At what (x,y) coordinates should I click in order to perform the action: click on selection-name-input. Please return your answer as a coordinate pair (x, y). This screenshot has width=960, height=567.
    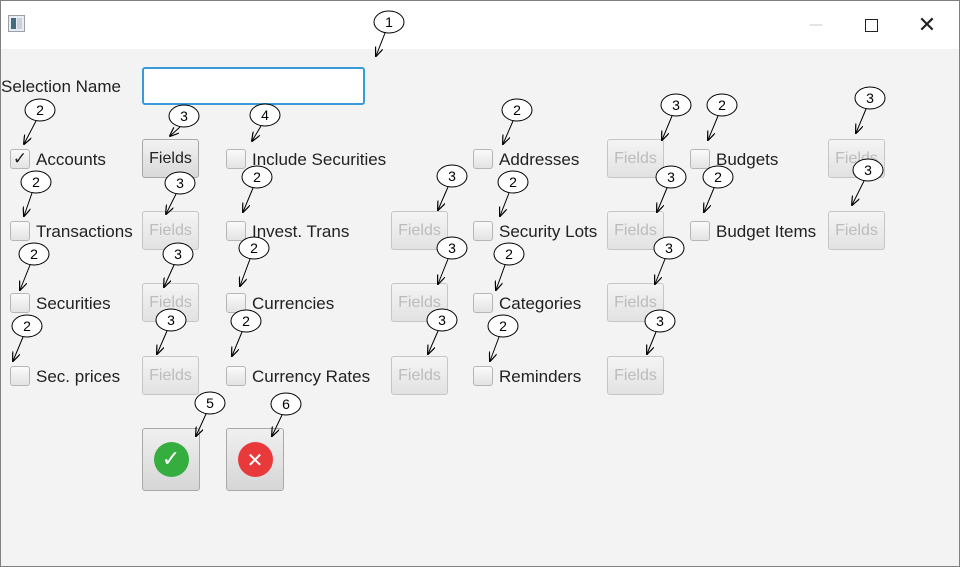
    Looking at the image, I should click on (253, 86).